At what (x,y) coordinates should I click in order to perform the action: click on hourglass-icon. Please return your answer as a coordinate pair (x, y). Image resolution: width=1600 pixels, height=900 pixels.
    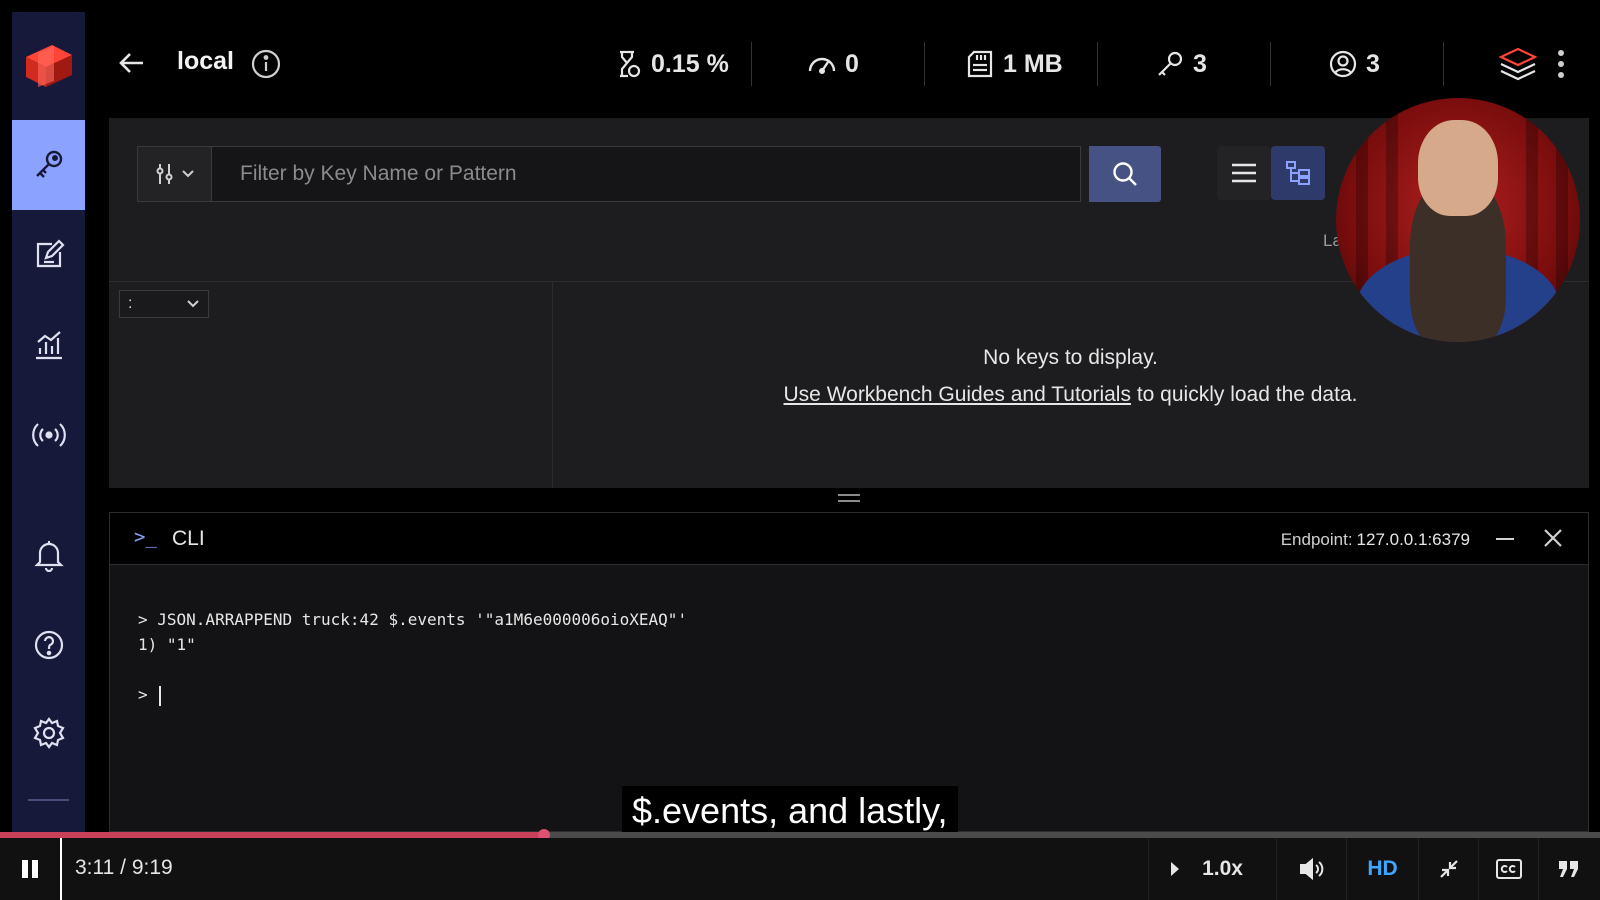
    Looking at the image, I should click on (630, 64).